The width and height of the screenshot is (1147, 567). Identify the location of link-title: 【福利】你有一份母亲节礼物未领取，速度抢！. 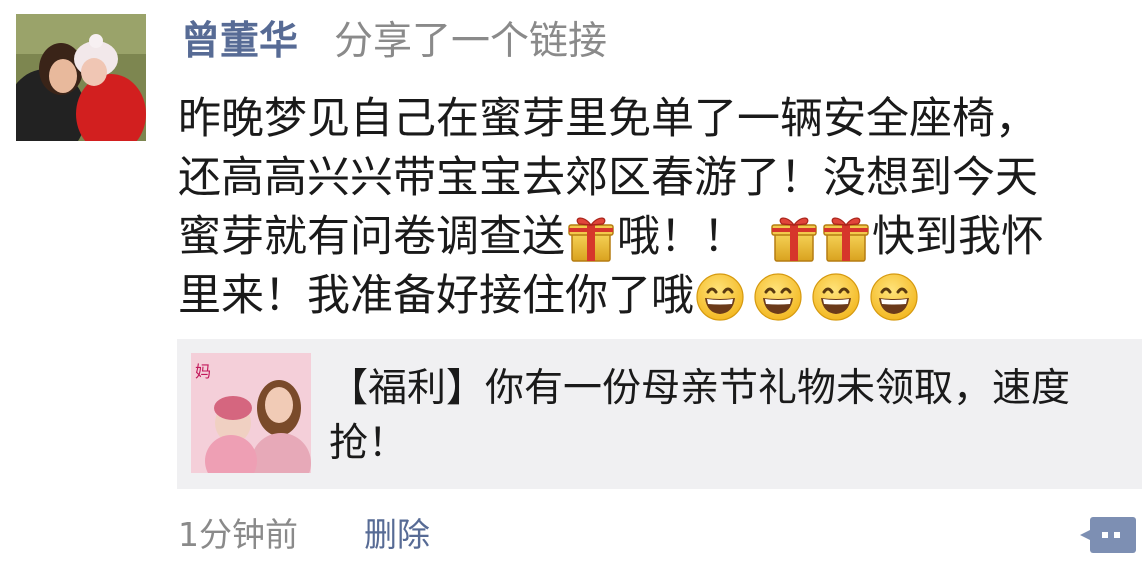
(700, 416).